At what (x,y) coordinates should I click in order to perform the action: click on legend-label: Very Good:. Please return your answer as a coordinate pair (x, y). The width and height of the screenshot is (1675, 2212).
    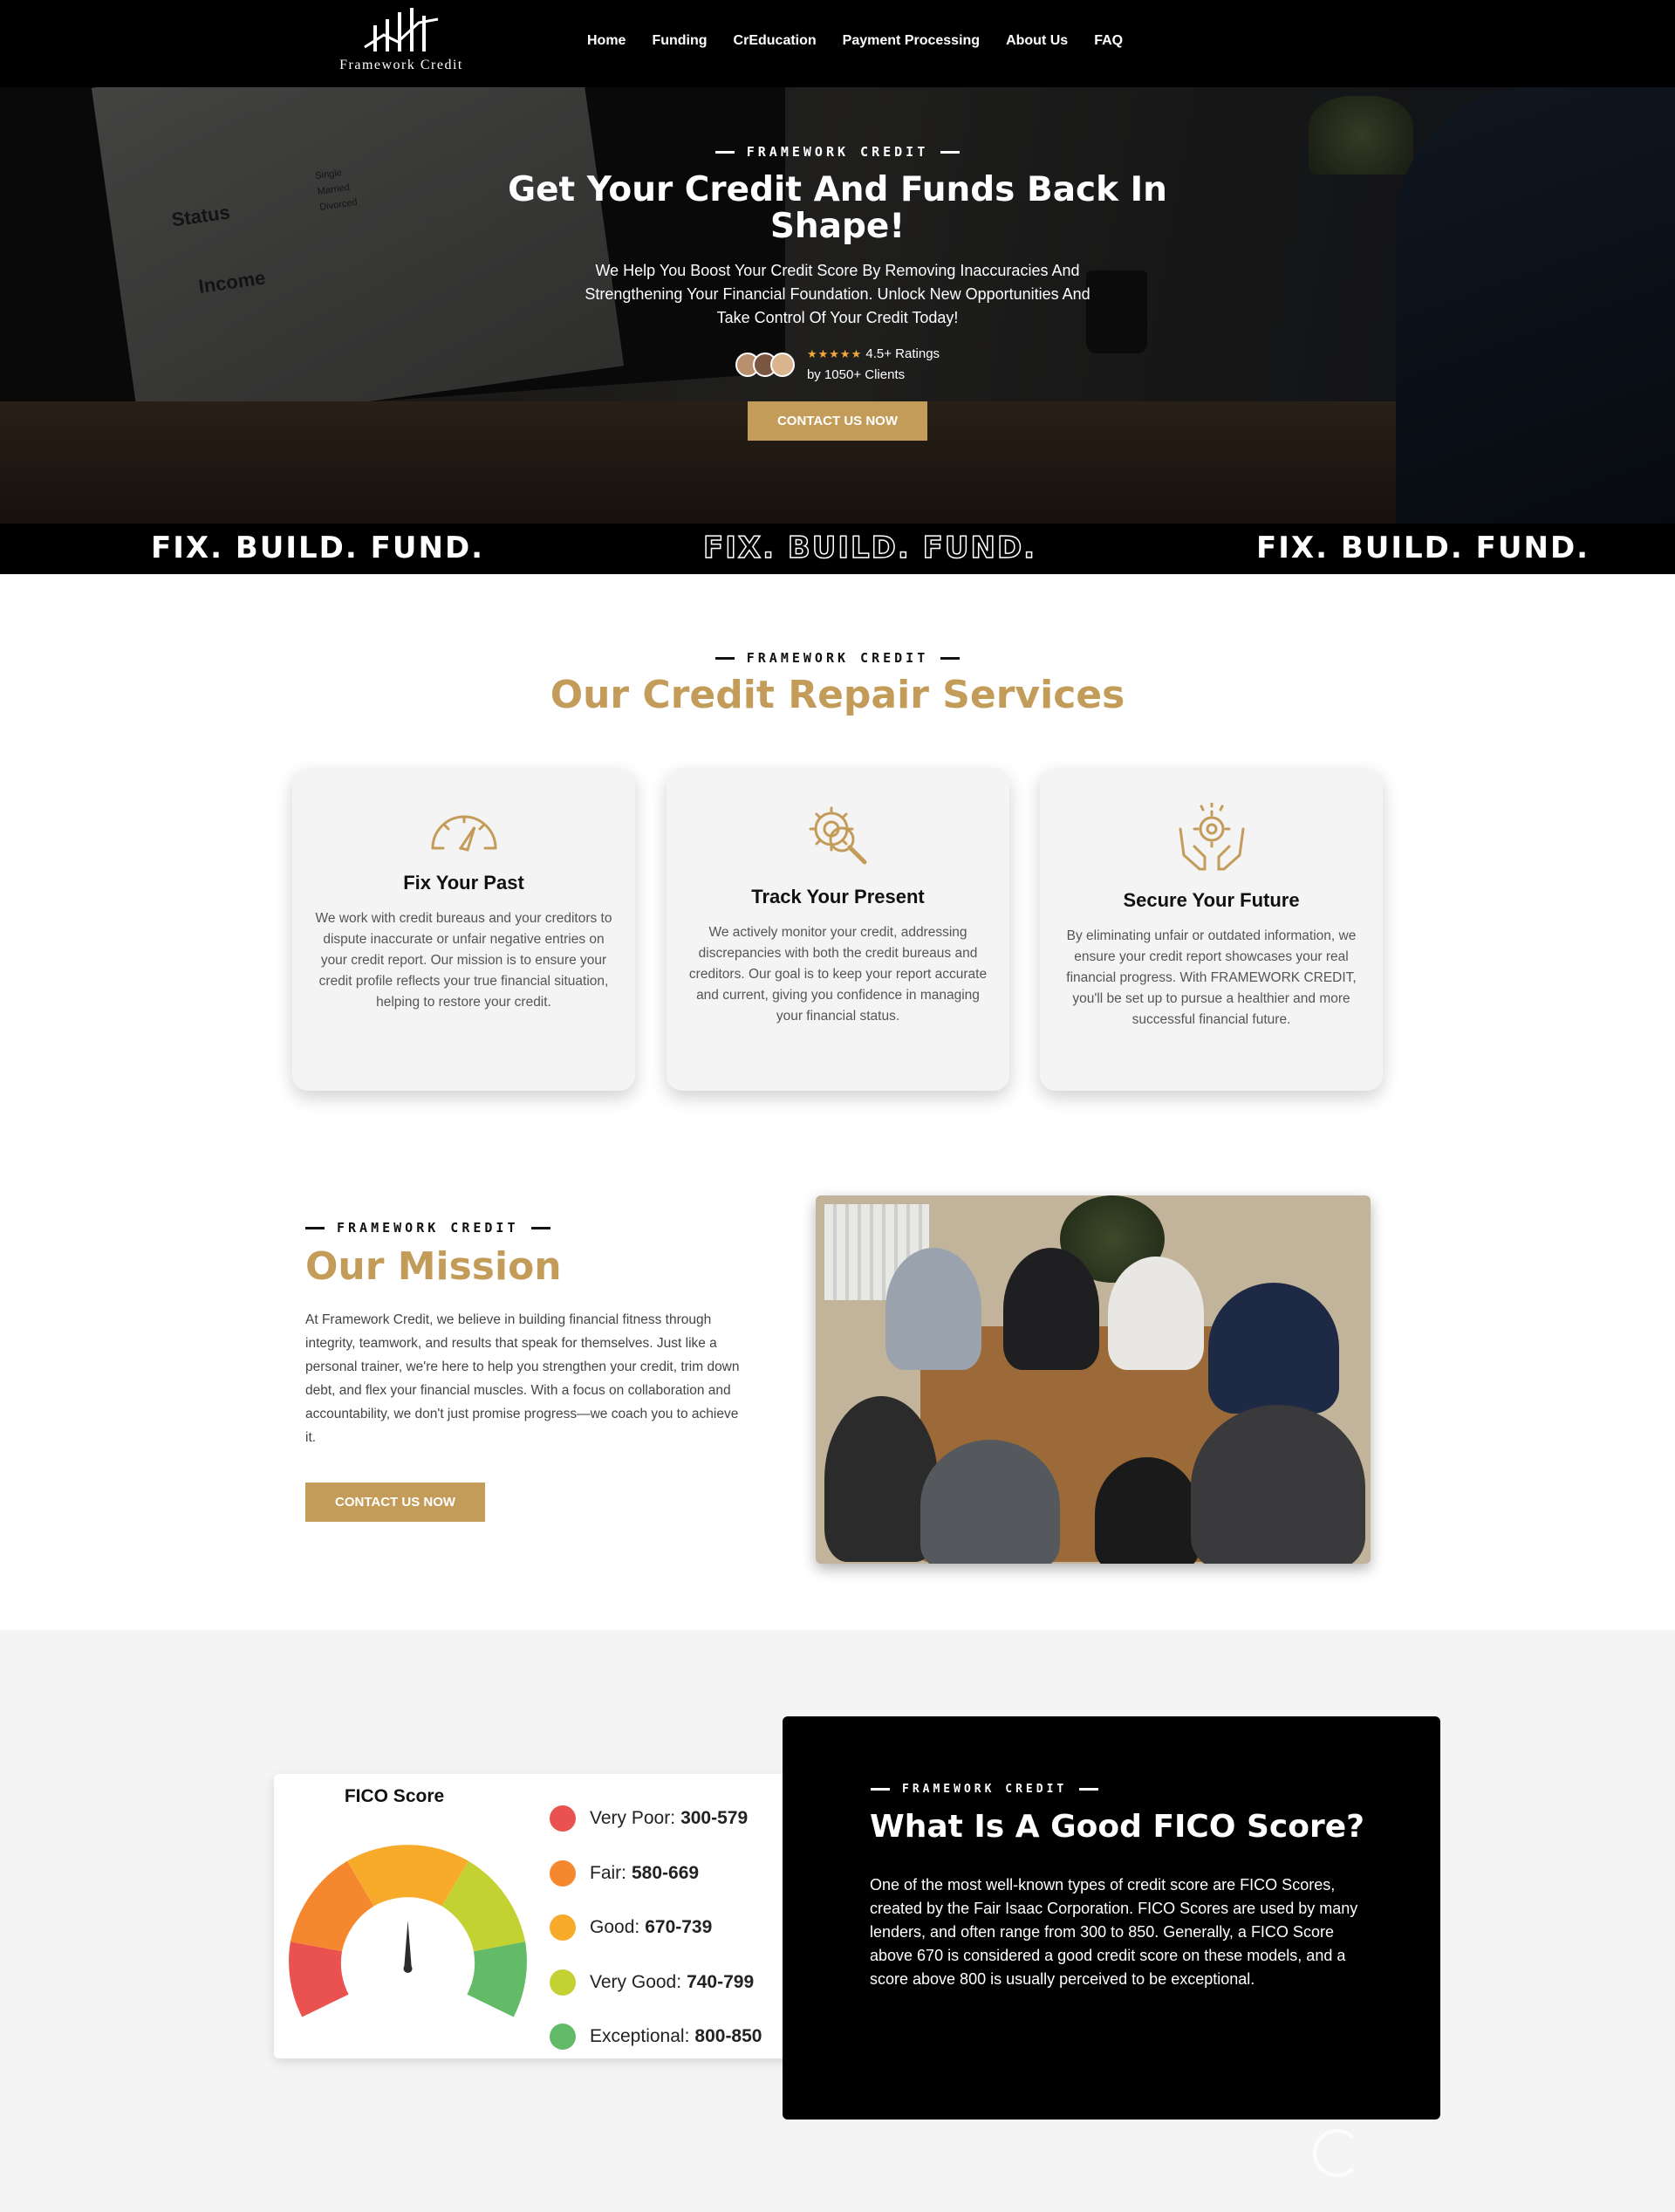
    Looking at the image, I should click on (636, 1981).